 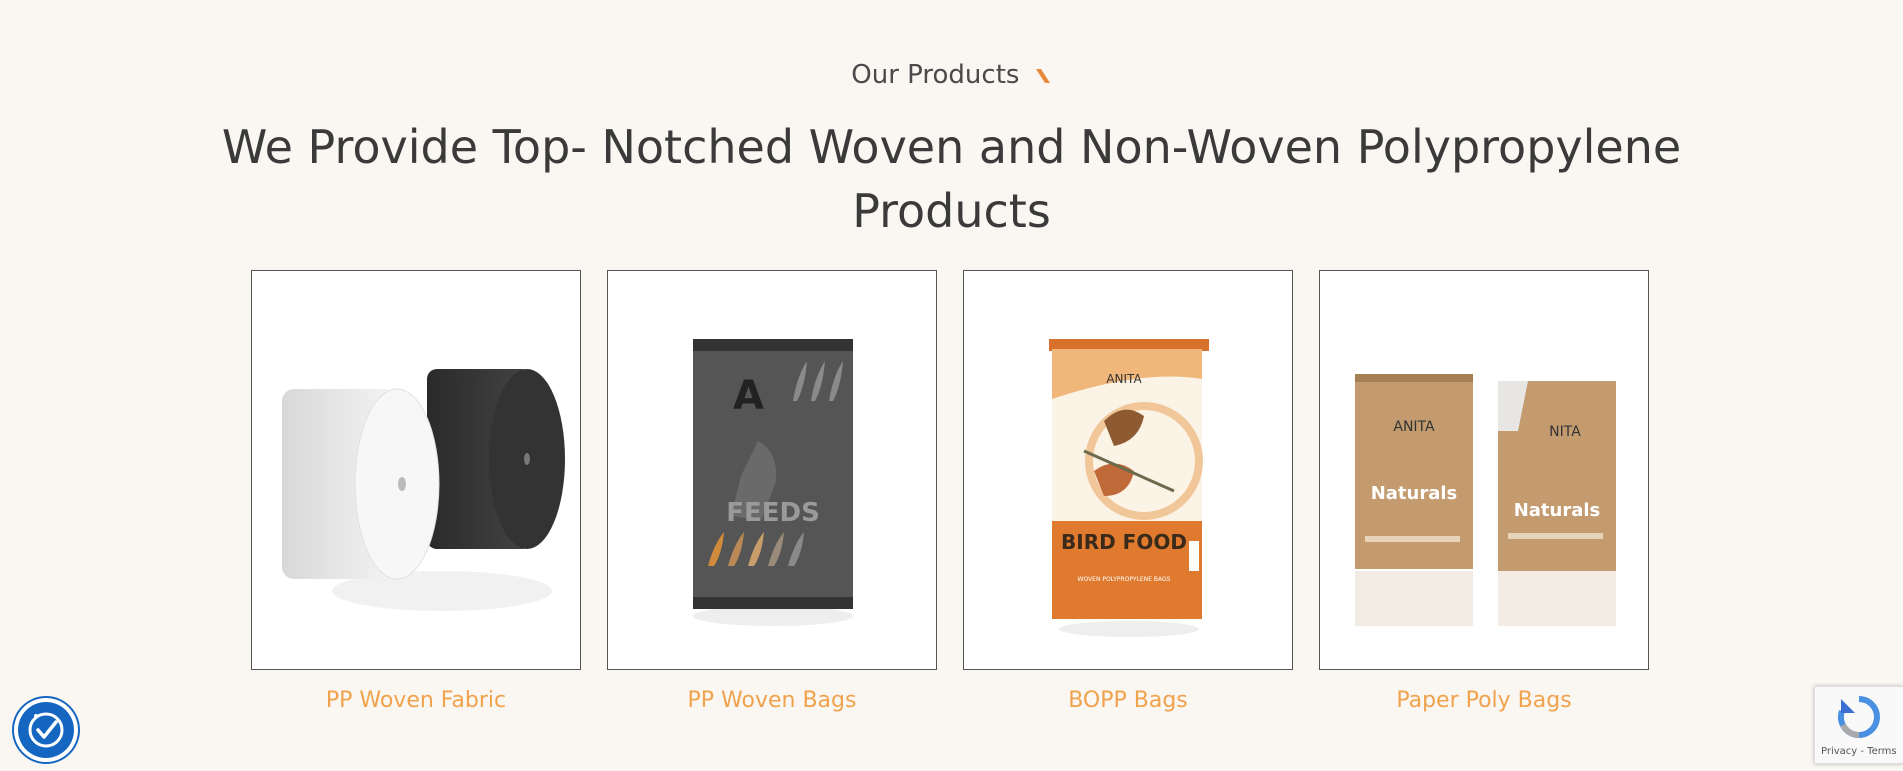 What do you see at coordinates (773, 482) in the screenshot?
I see `pp-woven-bags-image: A FEEDS` at bounding box center [773, 482].